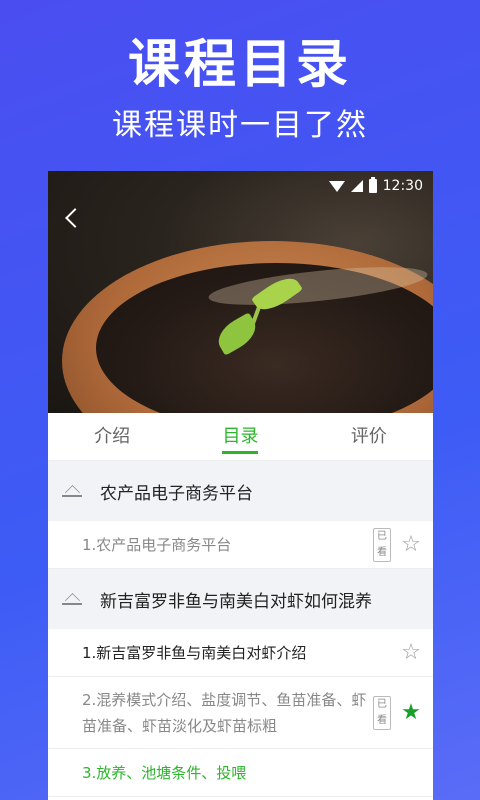  What do you see at coordinates (194, 652) in the screenshot?
I see `lesson-title: 1.新吉富罗非鱼与南美白对虾介绍` at bounding box center [194, 652].